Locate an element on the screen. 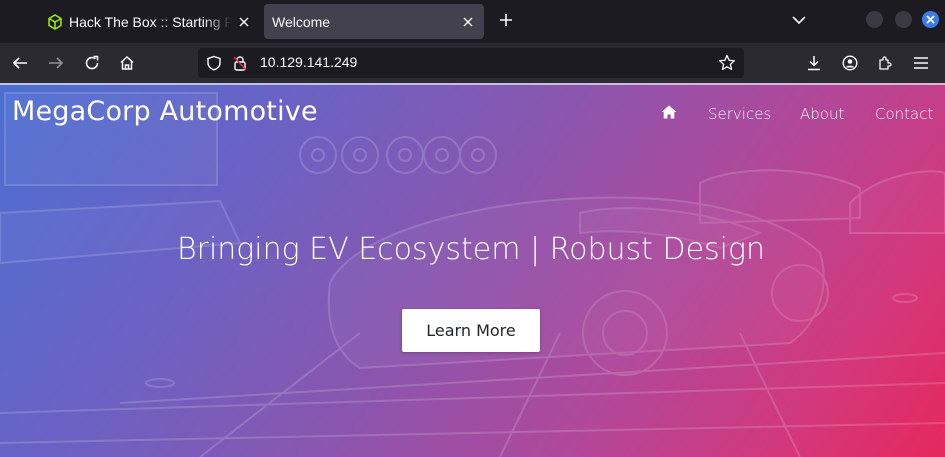 The width and height of the screenshot is (945, 457). address-bar: 10.129.141.249 is located at coordinates (471, 63).